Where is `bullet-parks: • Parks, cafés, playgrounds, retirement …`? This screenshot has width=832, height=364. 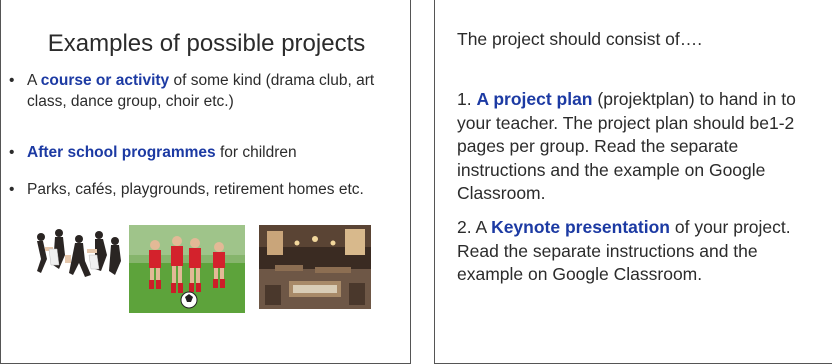 bullet-parks: • Parks, cafés, playgrounds, retirement … is located at coordinates (186, 189).